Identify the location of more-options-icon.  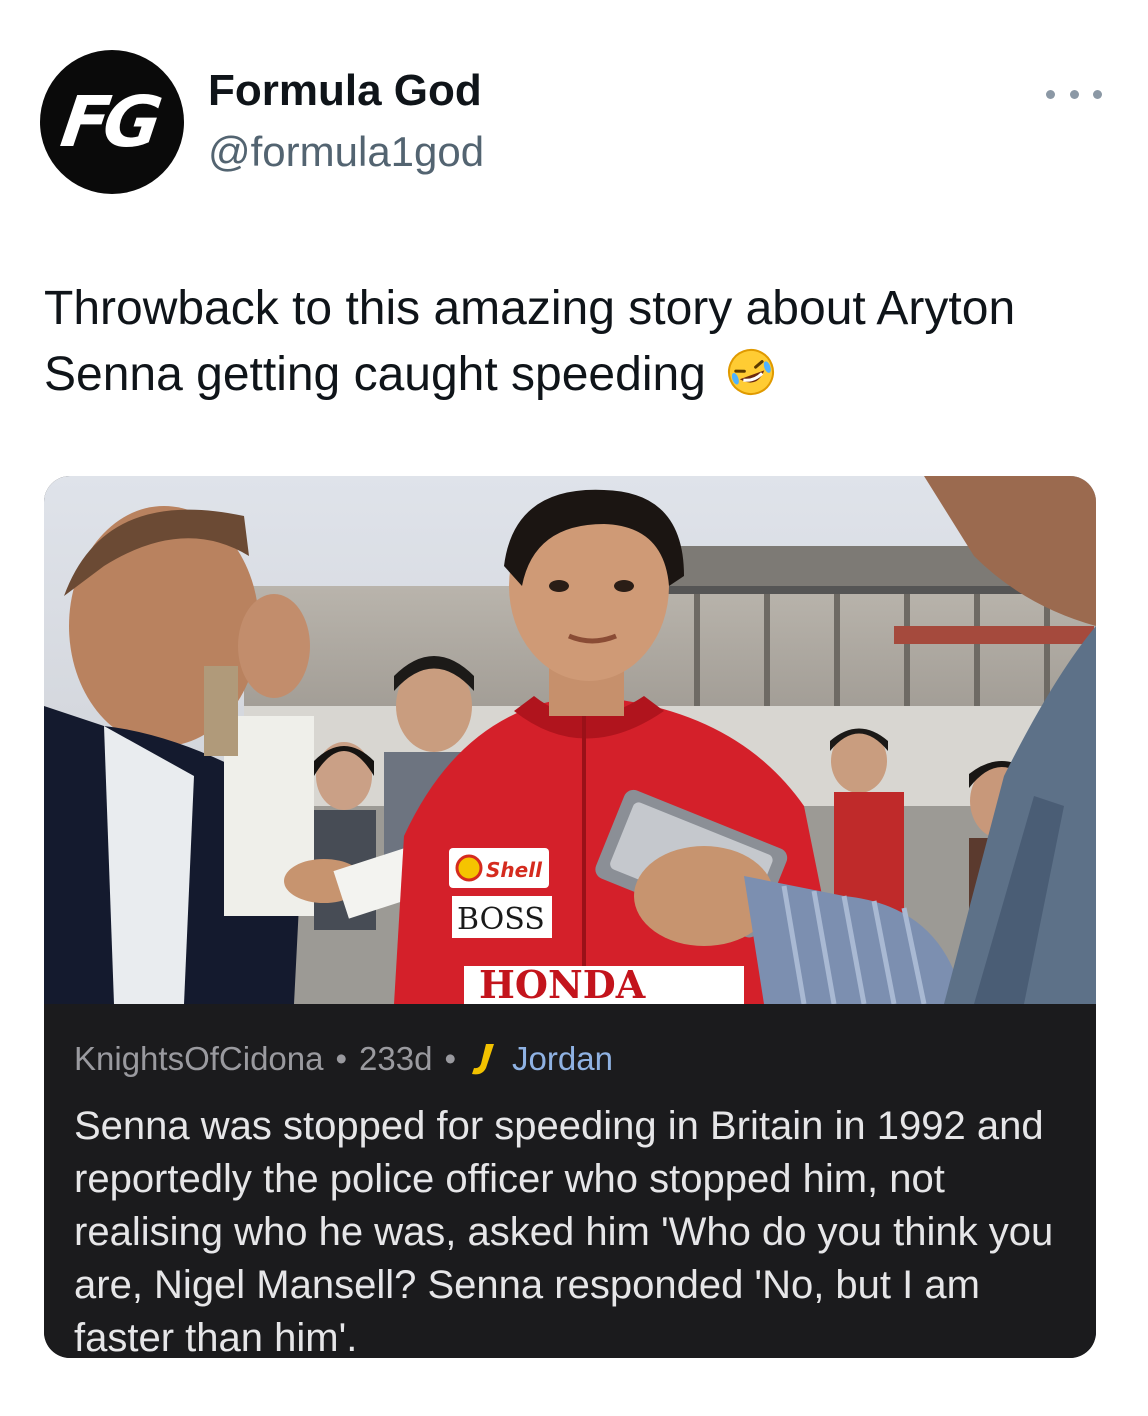
(1074, 94).